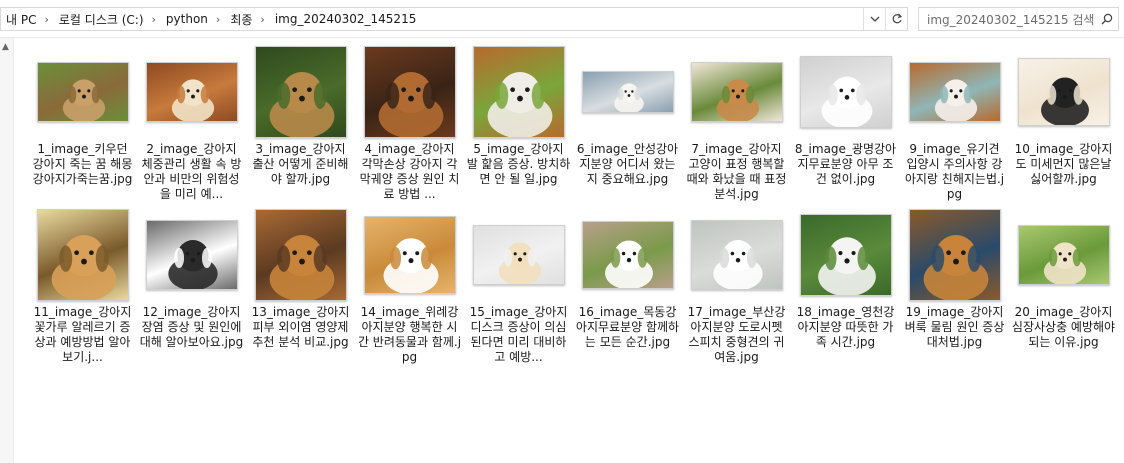 The image size is (1124, 463). Describe the element at coordinates (737, 335) in the screenshot. I see `file-name-label: 17_image_부산강아지분양 도로시펫 스피치 중형견의 귀여움.jpg` at that location.